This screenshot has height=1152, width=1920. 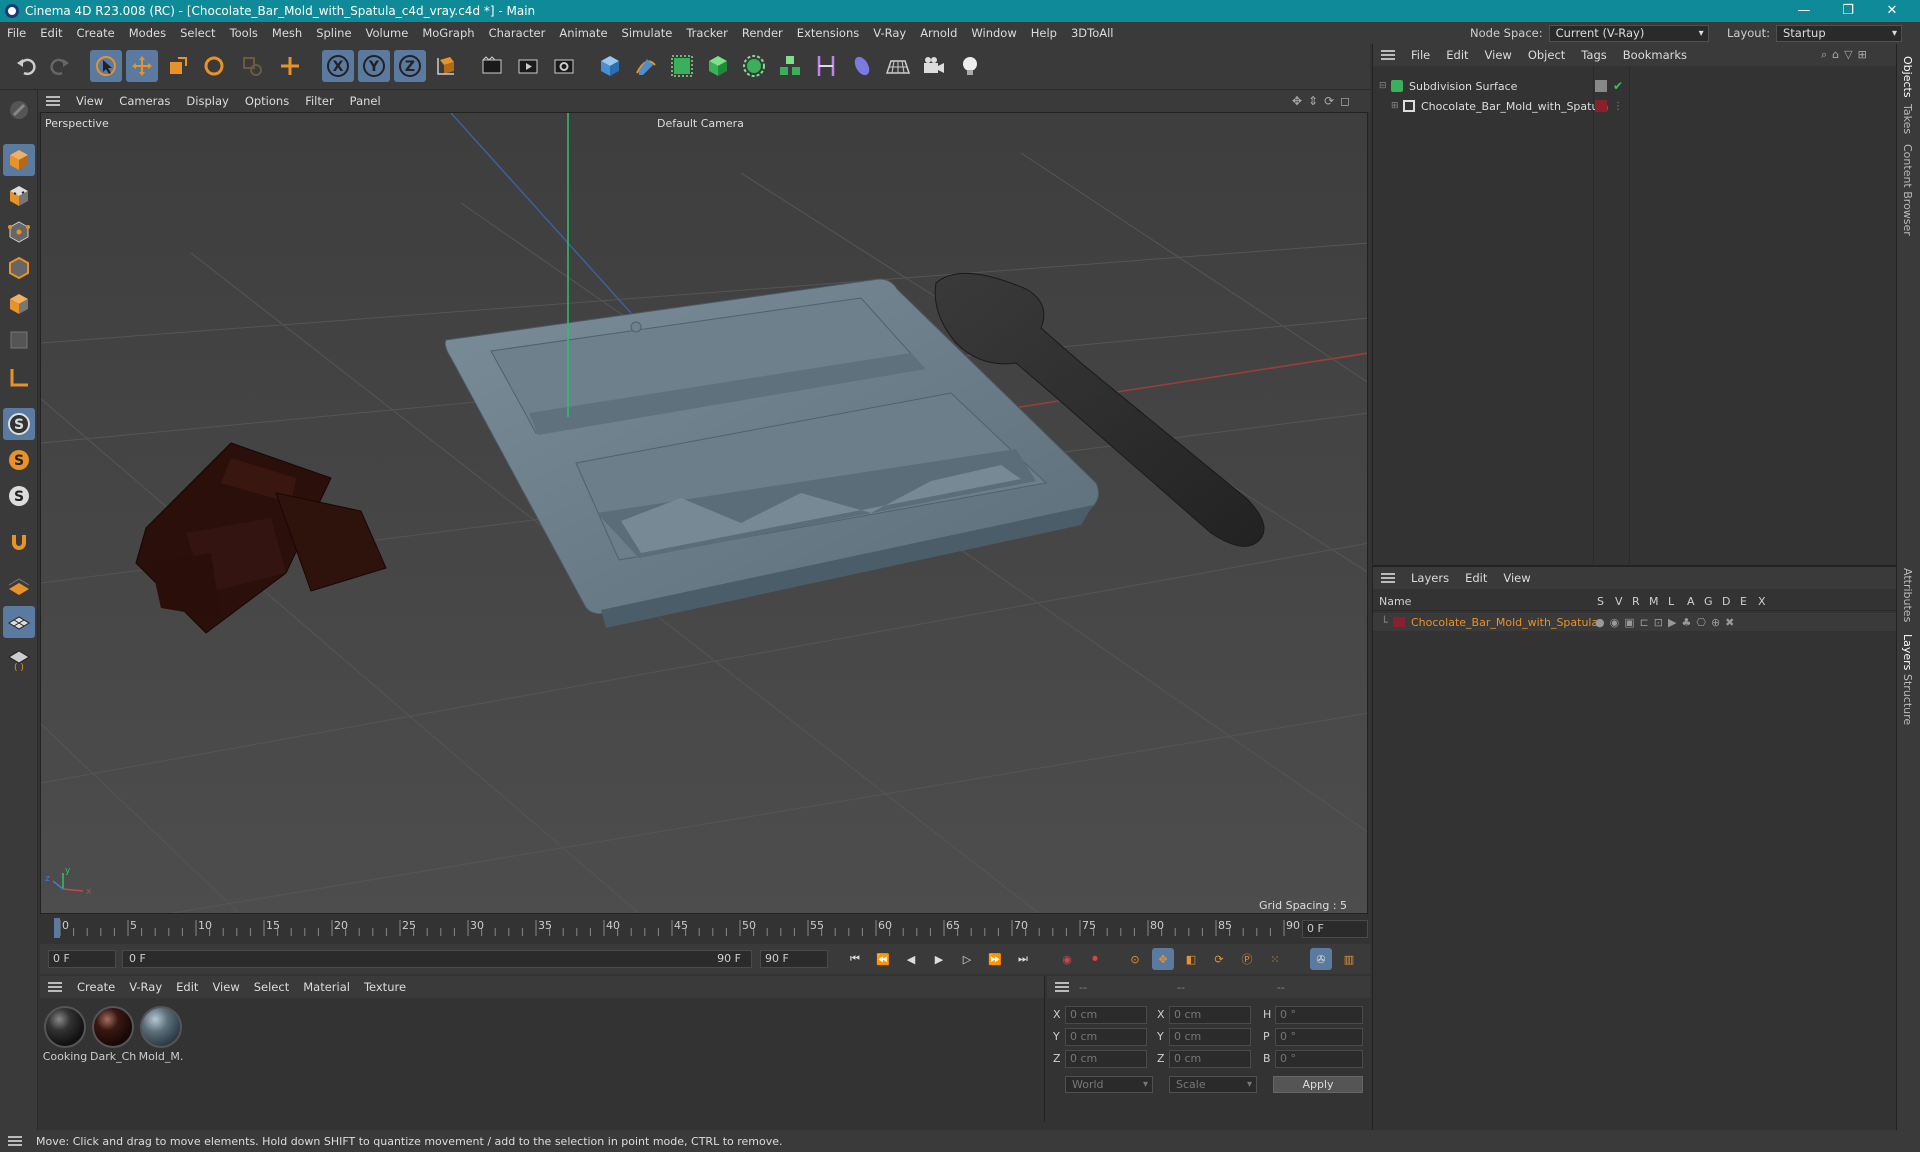 I want to click on go-to-start-icon: ⏮, so click(x=855, y=959).